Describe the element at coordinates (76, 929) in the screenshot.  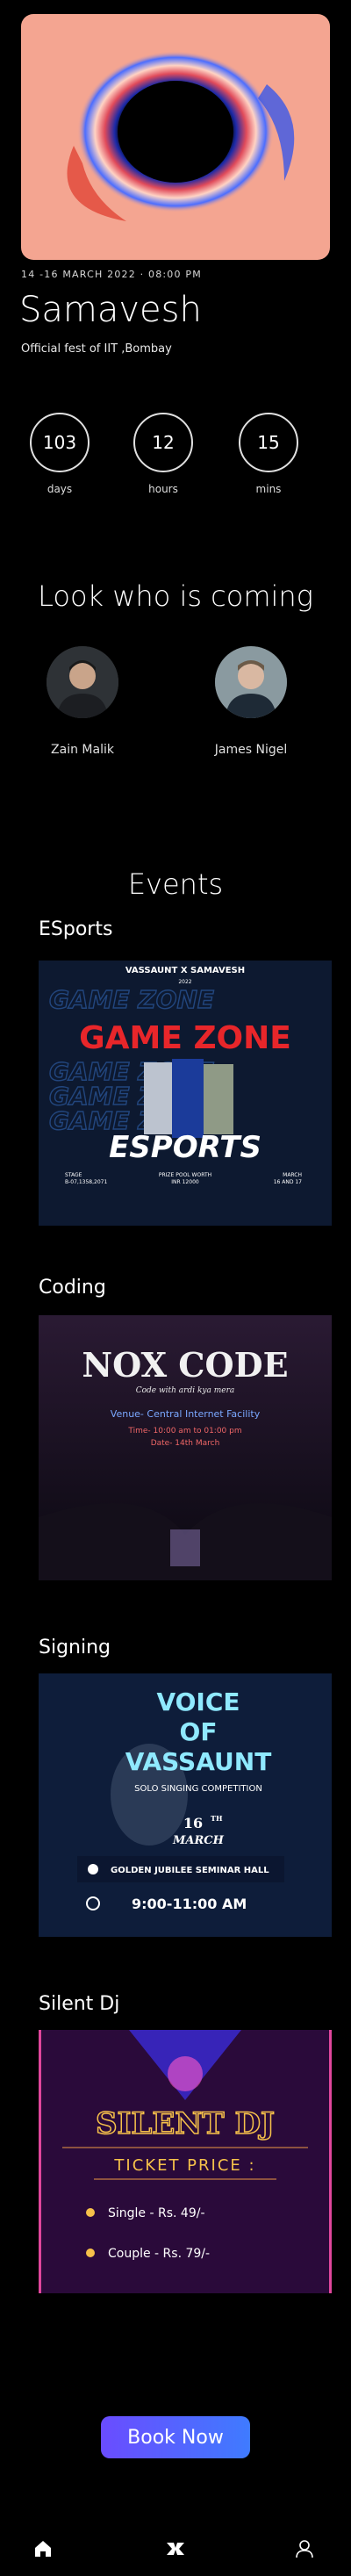
I see `category-esports: ESports` at that location.